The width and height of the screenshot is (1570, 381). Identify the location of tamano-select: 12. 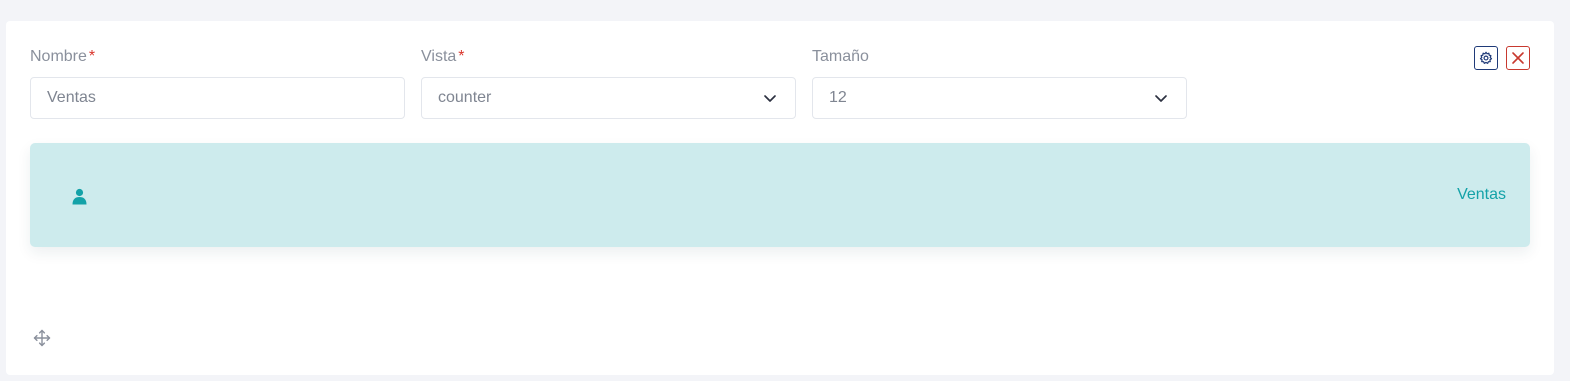
(999, 98).